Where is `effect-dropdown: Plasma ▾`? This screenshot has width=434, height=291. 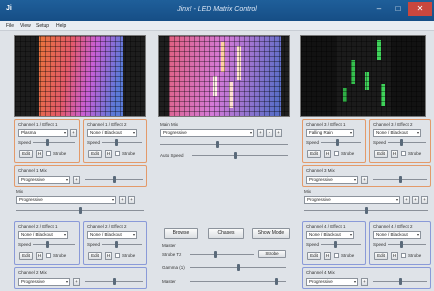 effect-dropdown: Plasma ▾ is located at coordinates (43, 133).